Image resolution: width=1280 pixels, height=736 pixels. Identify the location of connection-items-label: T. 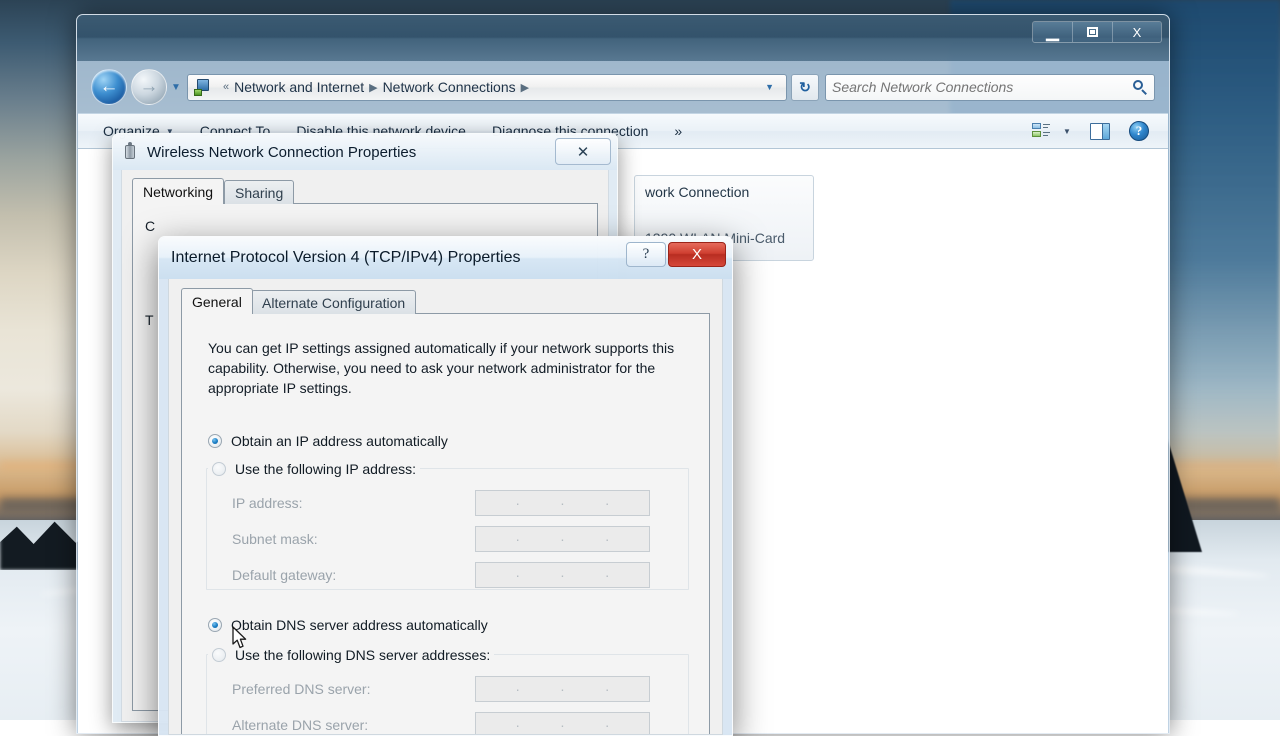
(149, 320).